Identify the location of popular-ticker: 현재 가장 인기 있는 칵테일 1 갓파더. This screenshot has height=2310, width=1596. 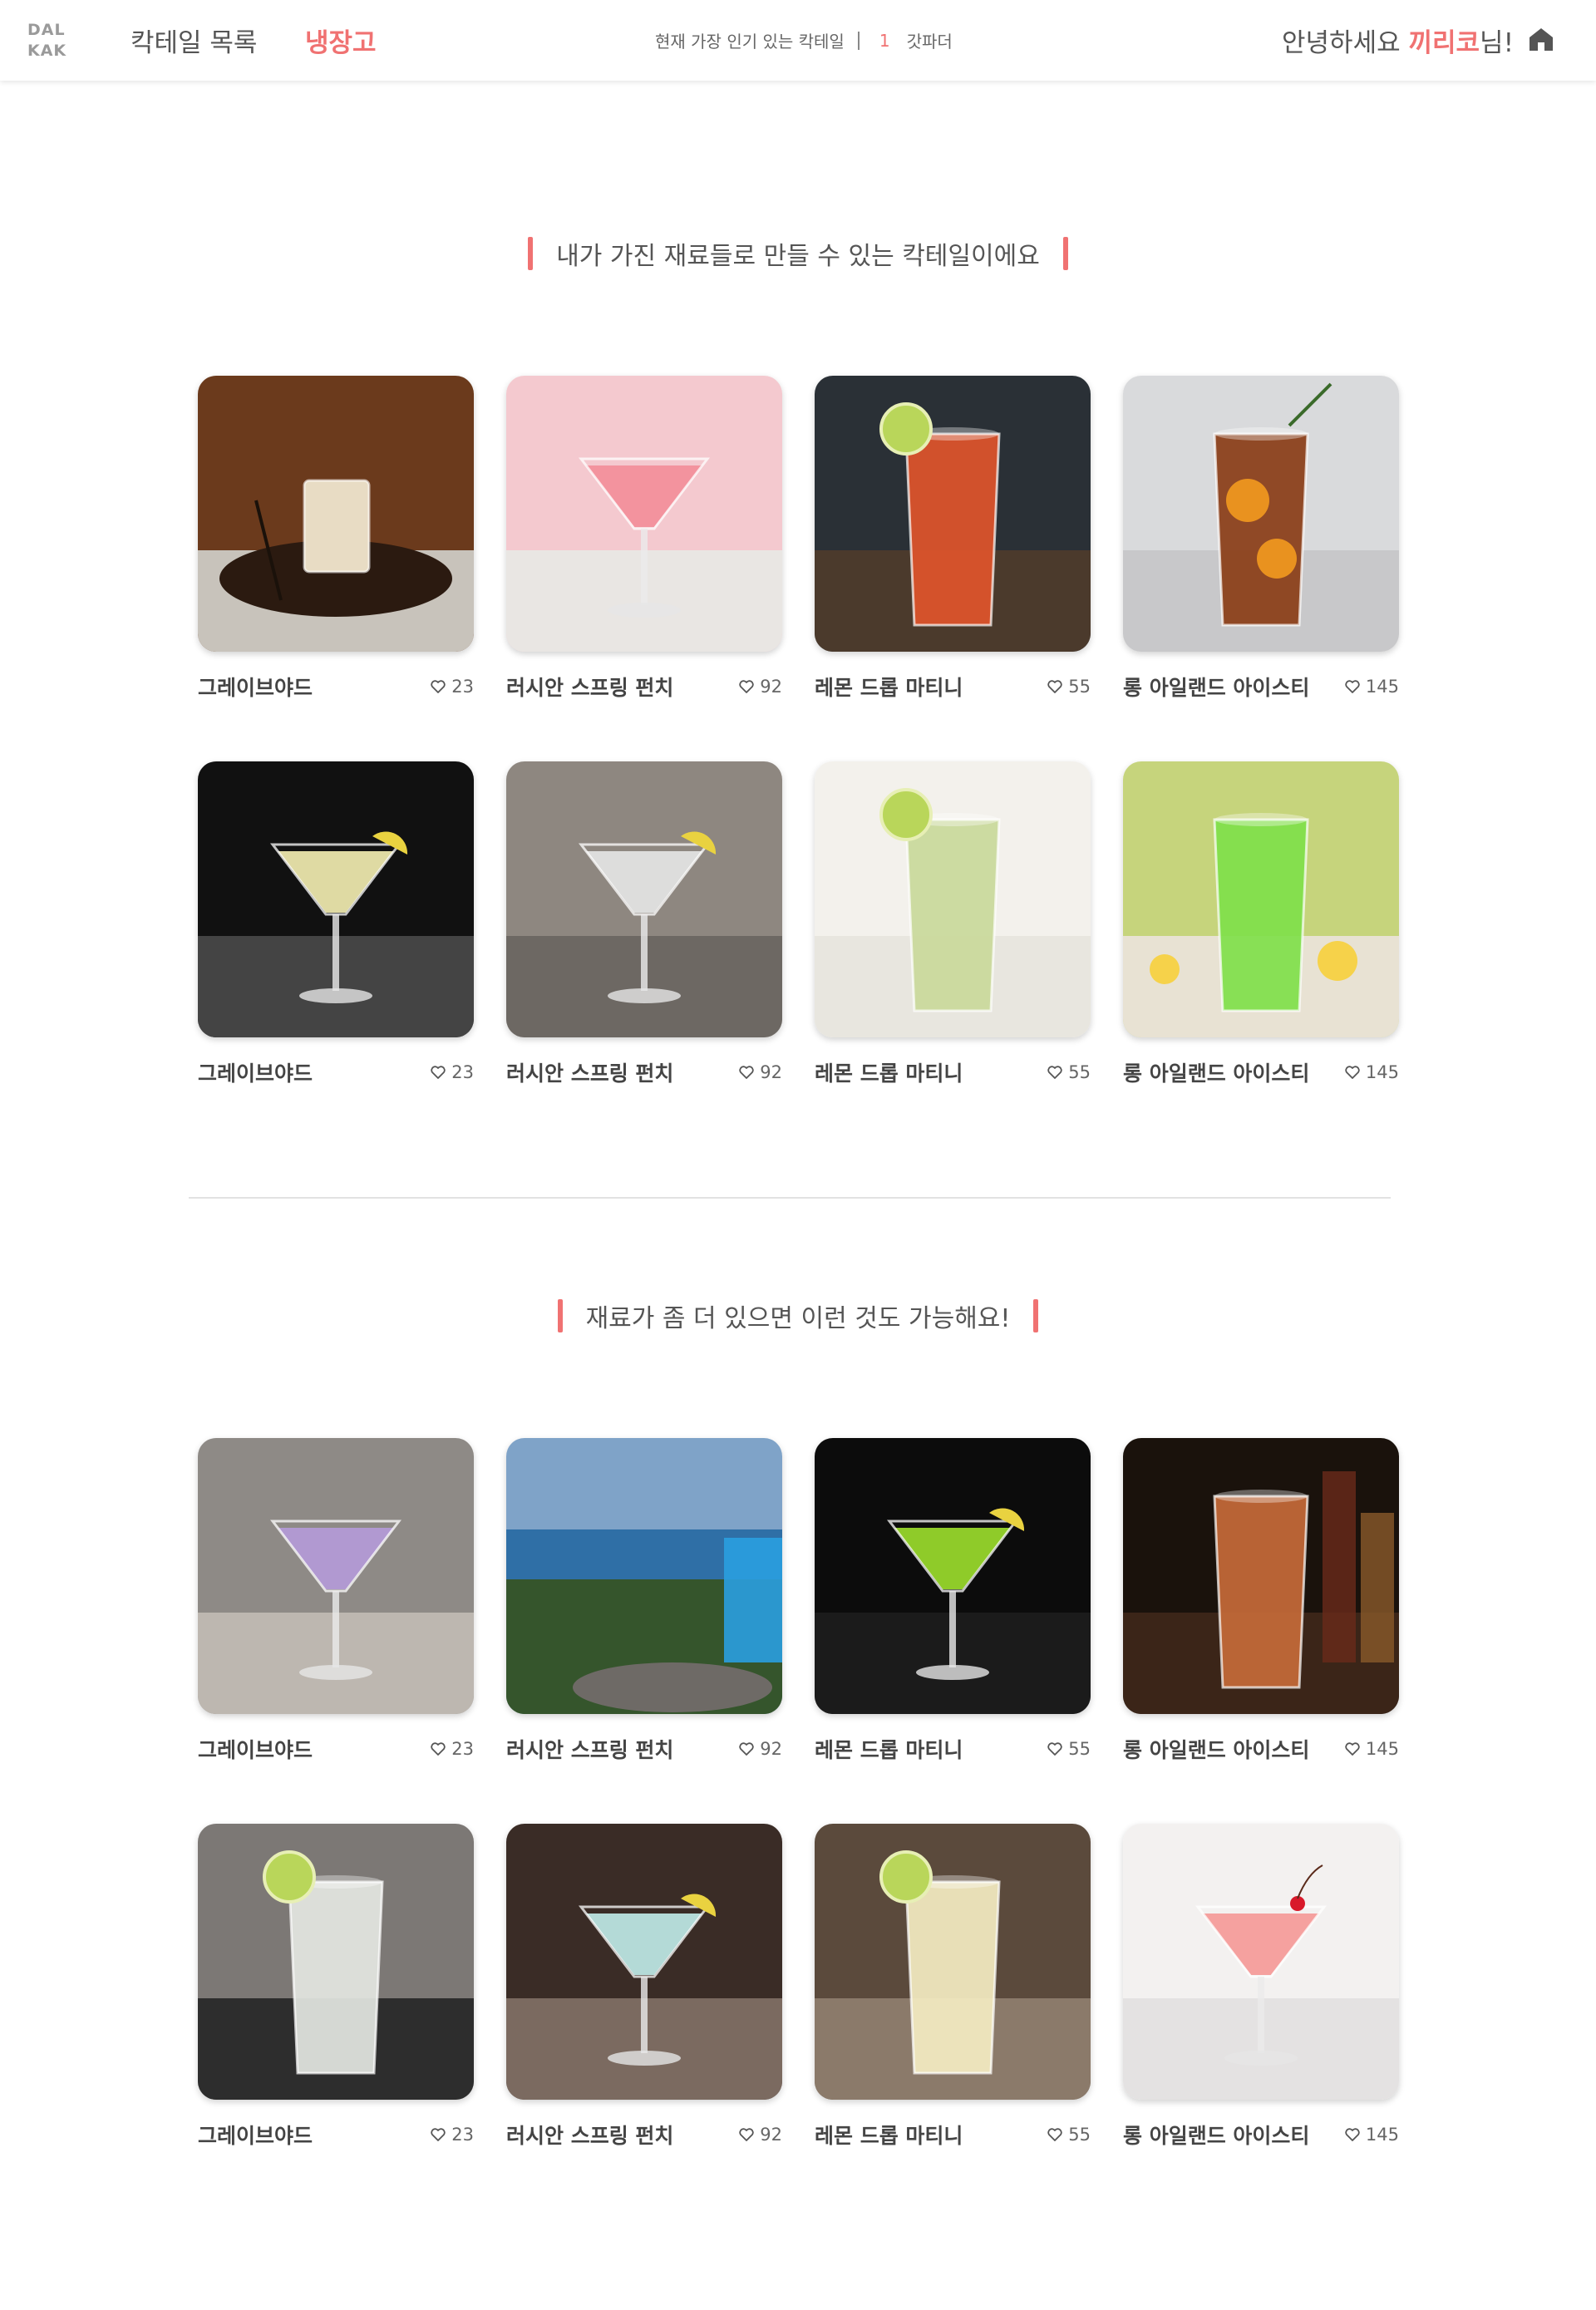
(804, 40).